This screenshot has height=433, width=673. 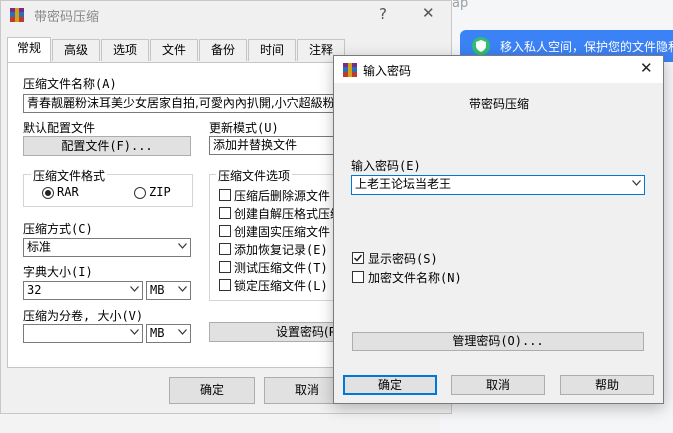 What do you see at coordinates (157, 333) in the screenshot?
I see `split-unit-value: MB` at bounding box center [157, 333].